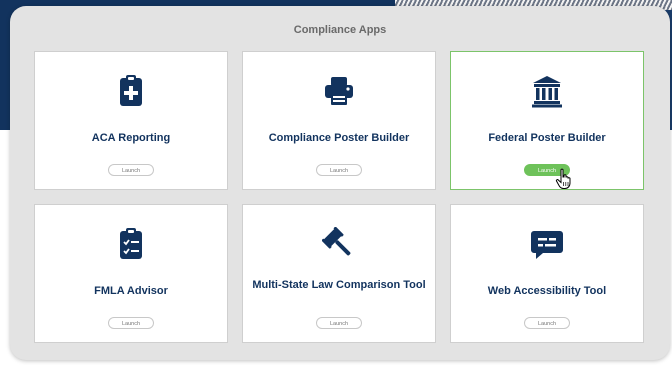  What do you see at coordinates (131, 91) in the screenshot?
I see `clipboard-plus-icon` at bounding box center [131, 91].